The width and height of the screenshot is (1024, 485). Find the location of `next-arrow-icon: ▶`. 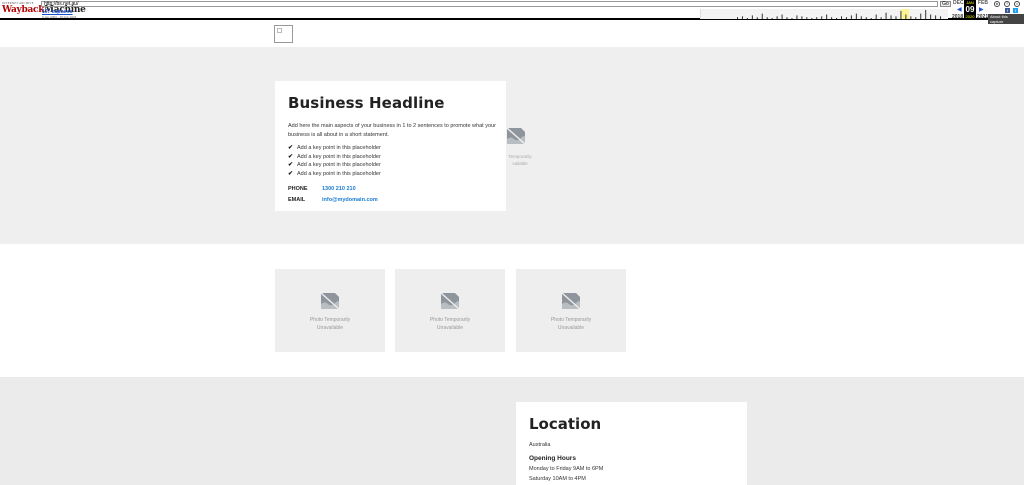

next-arrow-icon: ▶ is located at coordinates (981, 9).